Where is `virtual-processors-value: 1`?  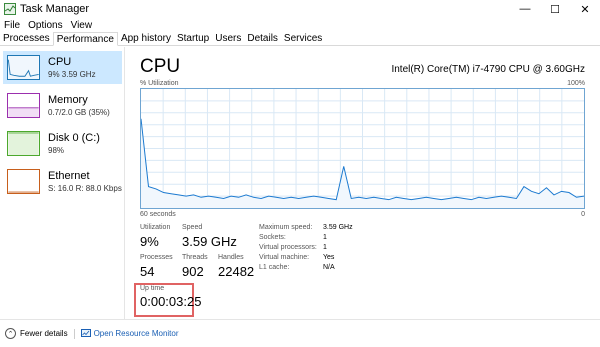
virtual-processors-value: 1 is located at coordinates (325, 247).